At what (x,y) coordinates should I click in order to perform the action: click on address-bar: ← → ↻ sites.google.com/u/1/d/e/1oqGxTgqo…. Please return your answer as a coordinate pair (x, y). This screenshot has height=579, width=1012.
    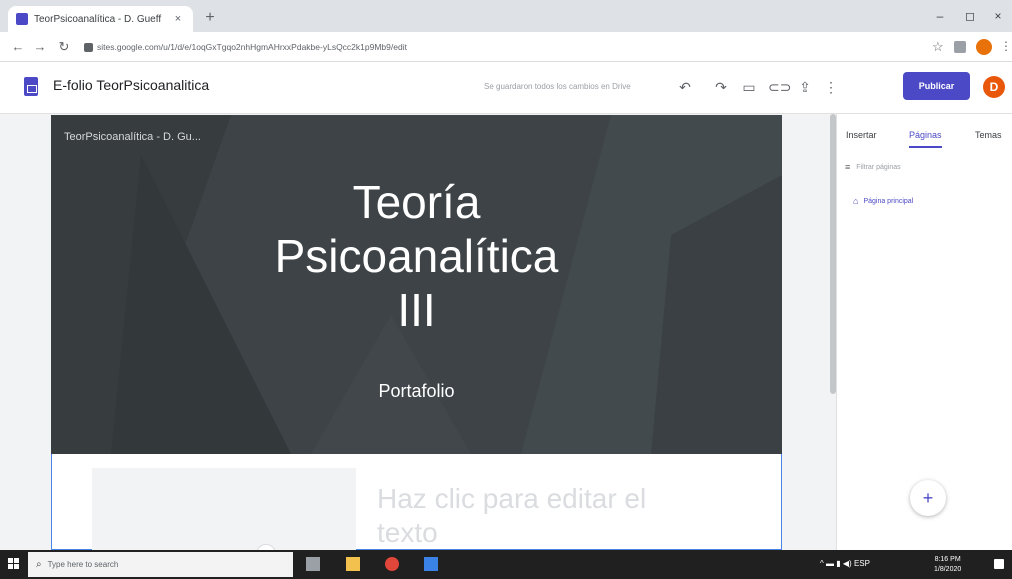
    Looking at the image, I should click on (506, 47).